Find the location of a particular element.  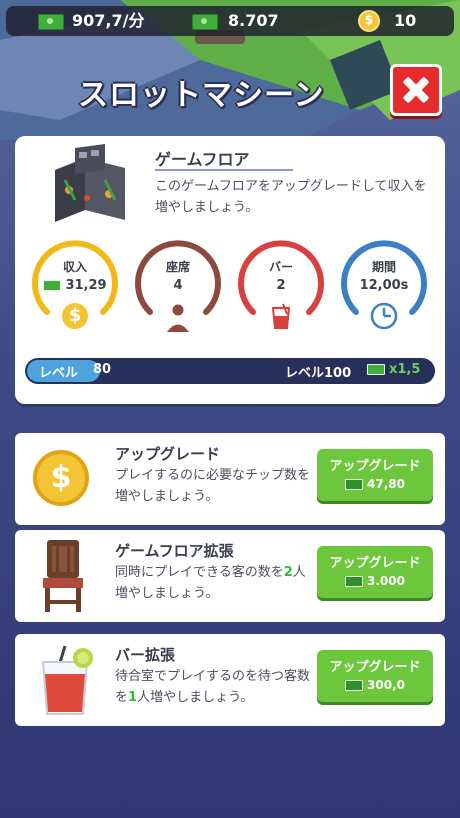

slot-machine-icon is located at coordinates (90, 183).